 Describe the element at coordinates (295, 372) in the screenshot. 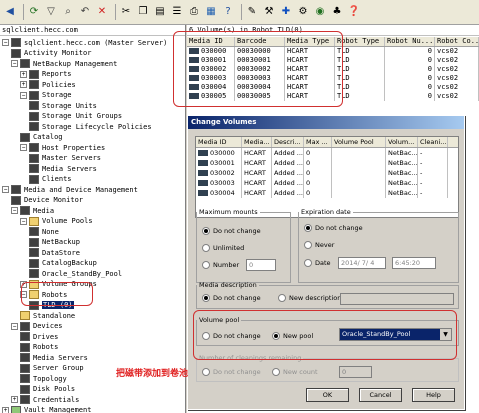

I see `cleanings-new-count: New count` at that location.